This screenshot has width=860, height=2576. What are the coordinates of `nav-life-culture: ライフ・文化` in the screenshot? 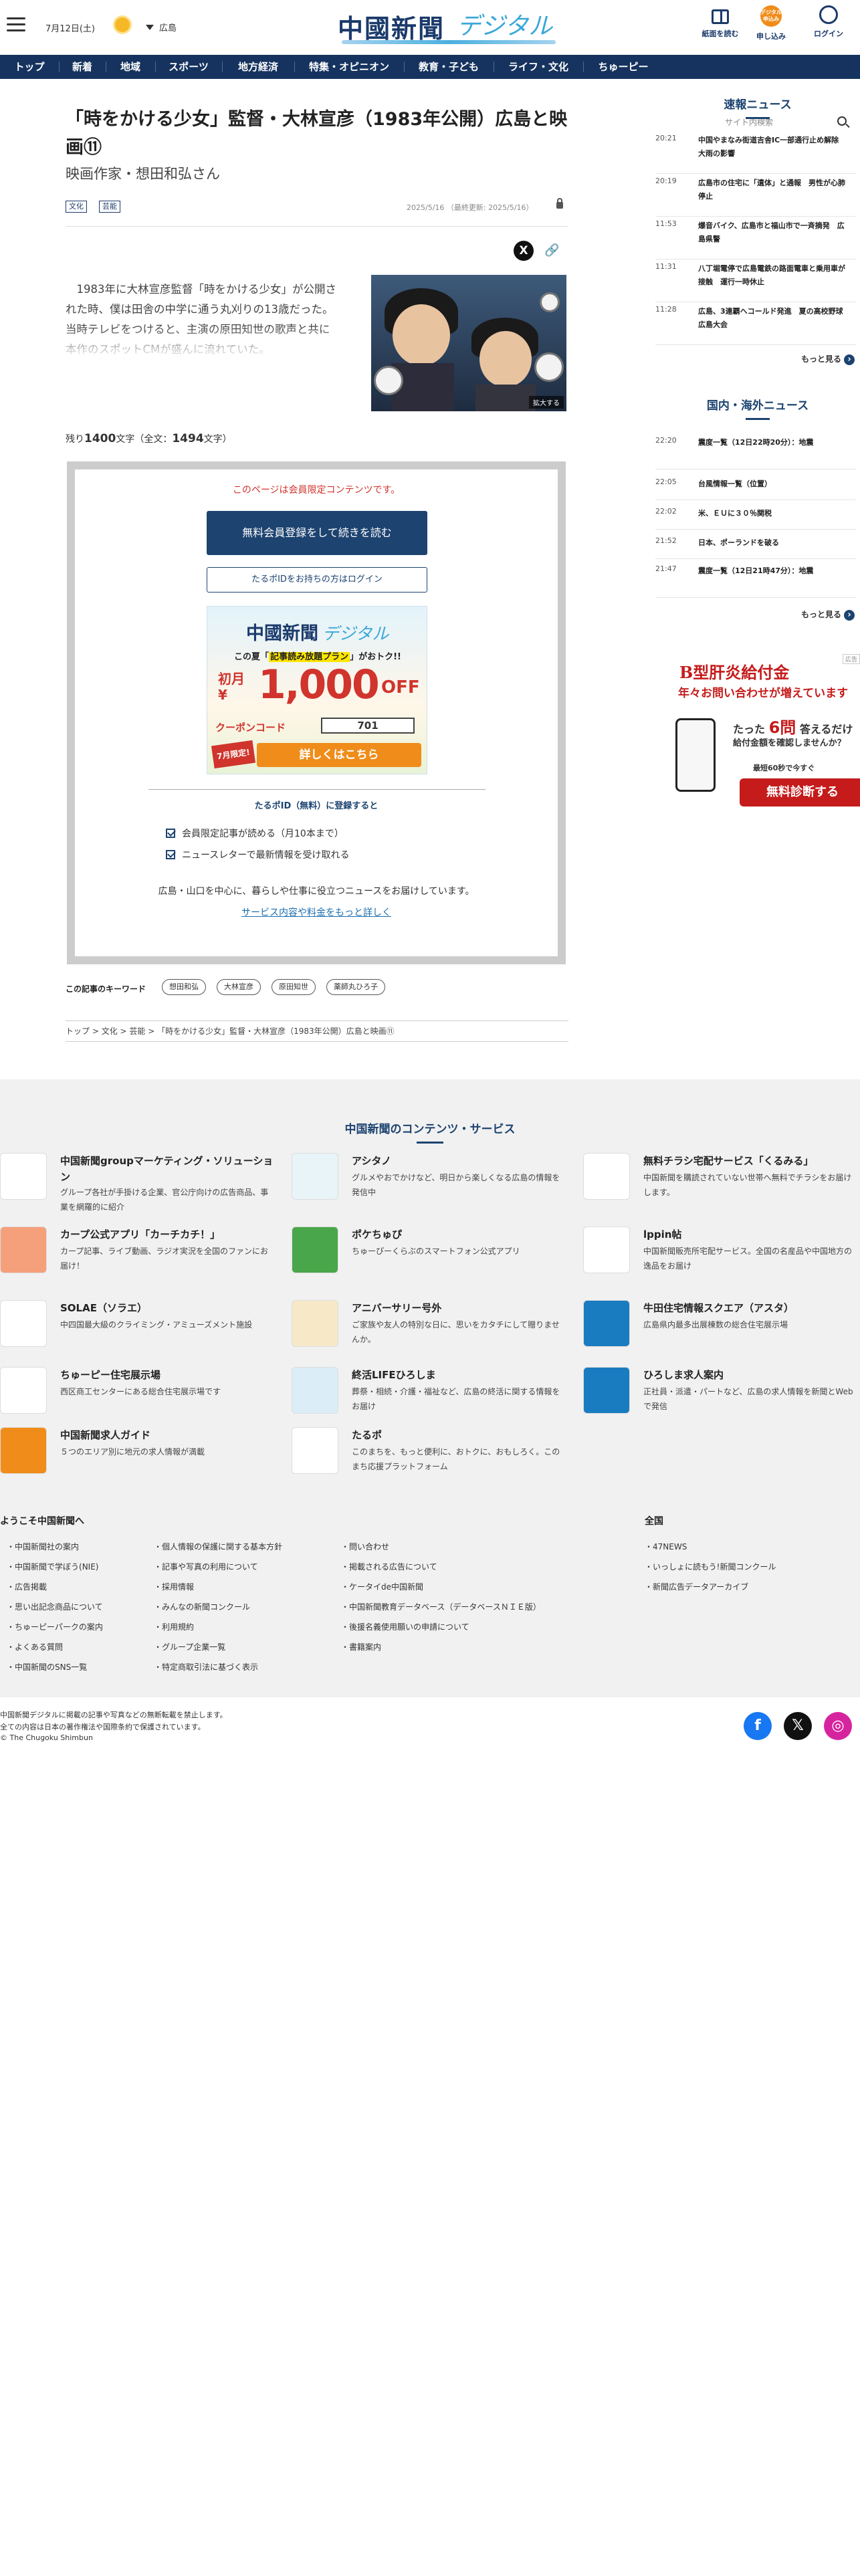 It's located at (538, 67).